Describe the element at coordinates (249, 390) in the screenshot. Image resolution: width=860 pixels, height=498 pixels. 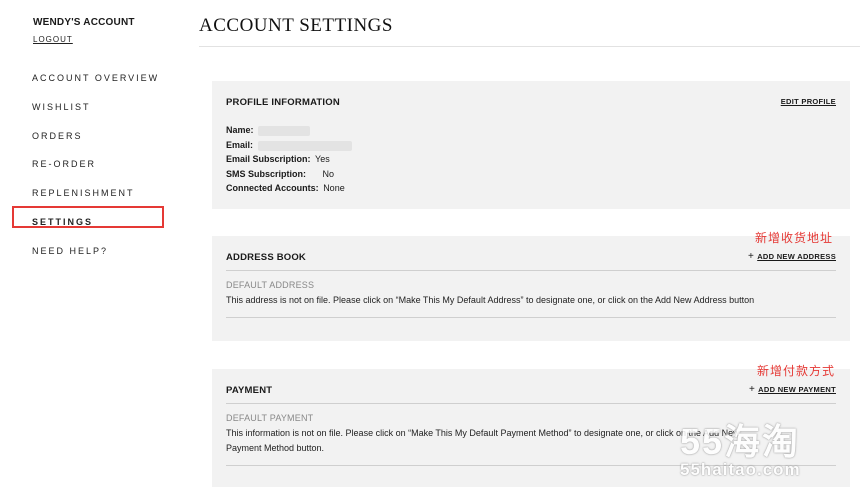
I see `payment-title: PAYMENT` at that location.